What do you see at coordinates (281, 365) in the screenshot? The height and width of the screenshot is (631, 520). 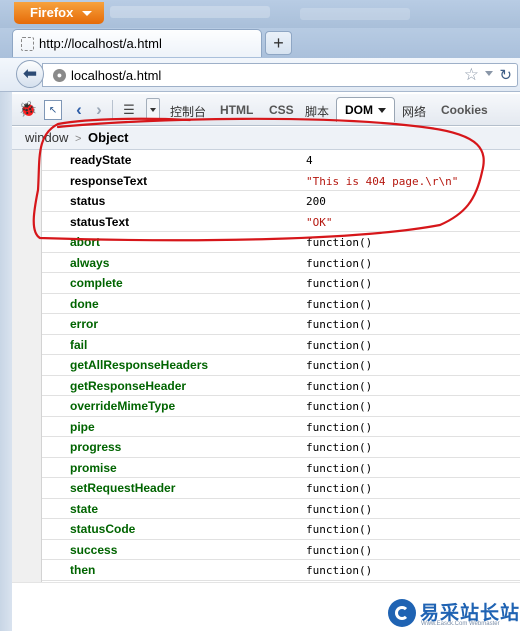 I see `table-row: getAllResponseHeaders function()` at bounding box center [281, 365].